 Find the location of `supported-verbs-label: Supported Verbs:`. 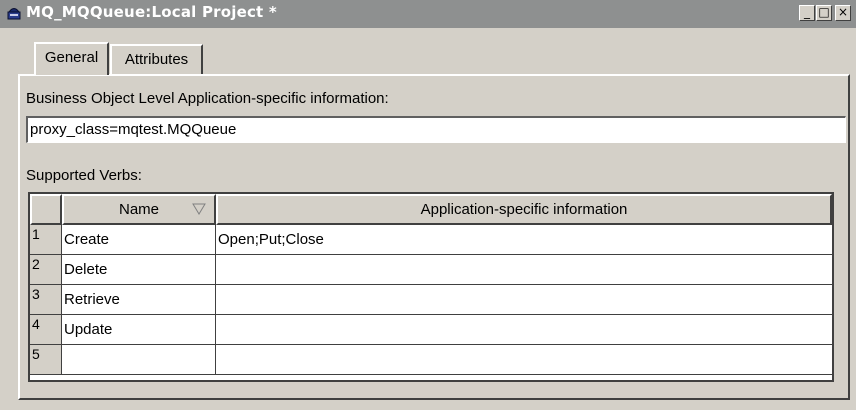

supported-verbs-label: Supported Verbs: is located at coordinates (84, 175).